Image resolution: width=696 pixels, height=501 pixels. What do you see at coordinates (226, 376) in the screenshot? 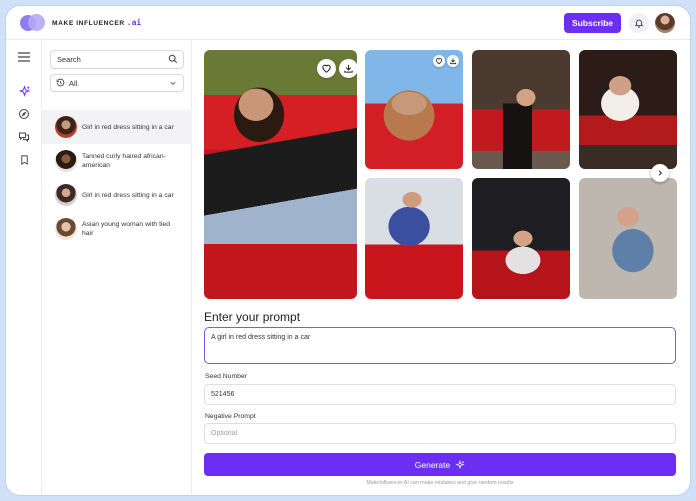
I see `seed-label: Seed Number` at bounding box center [226, 376].